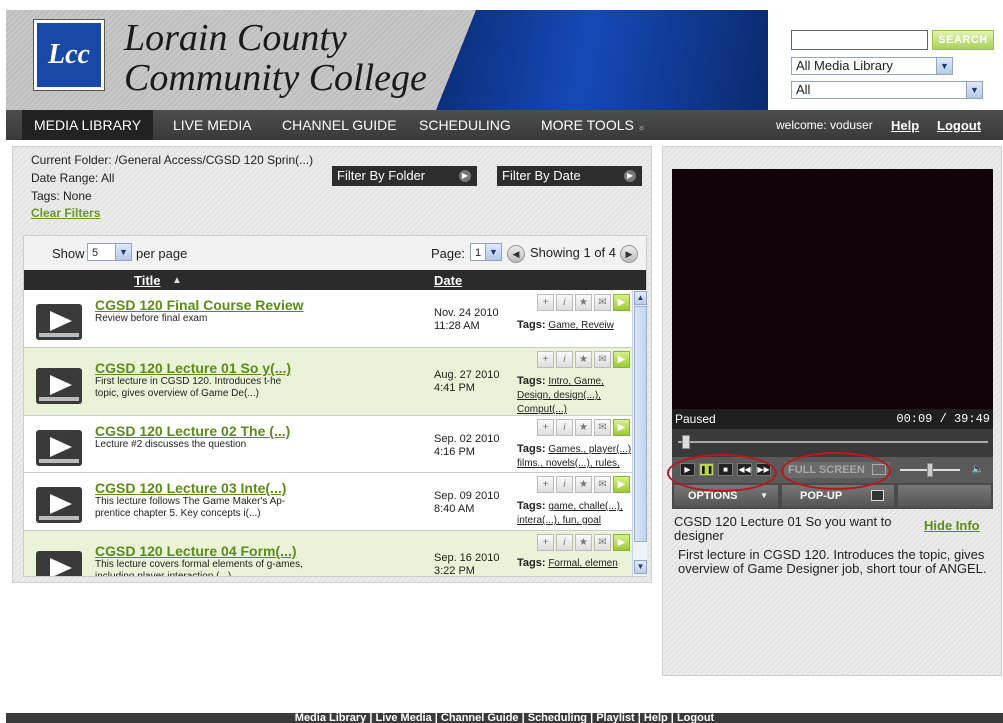  Describe the element at coordinates (569, 176) in the screenshot. I see `filter-by-date-button: Filter By Date ▶` at that location.